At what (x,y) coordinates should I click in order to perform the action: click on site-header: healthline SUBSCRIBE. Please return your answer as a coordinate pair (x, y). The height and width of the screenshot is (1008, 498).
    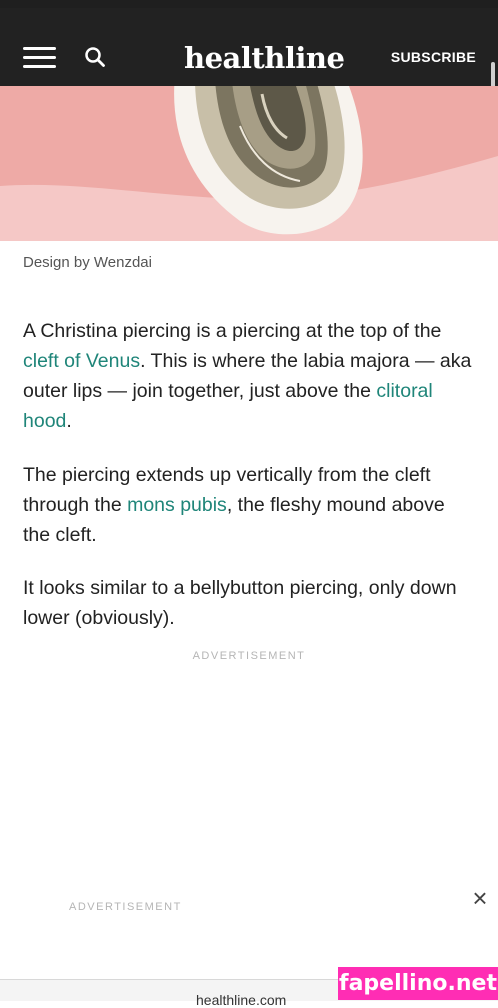
    Looking at the image, I should click on (249, 47).